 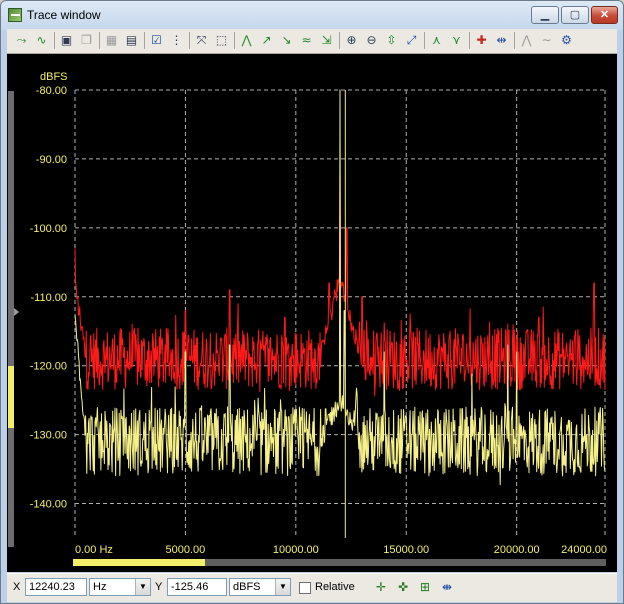 What do you see at coordinates (425, 587) in the screenshot?
I see `marker-grid-icon: ⊞` at bounding box center [425, 587].